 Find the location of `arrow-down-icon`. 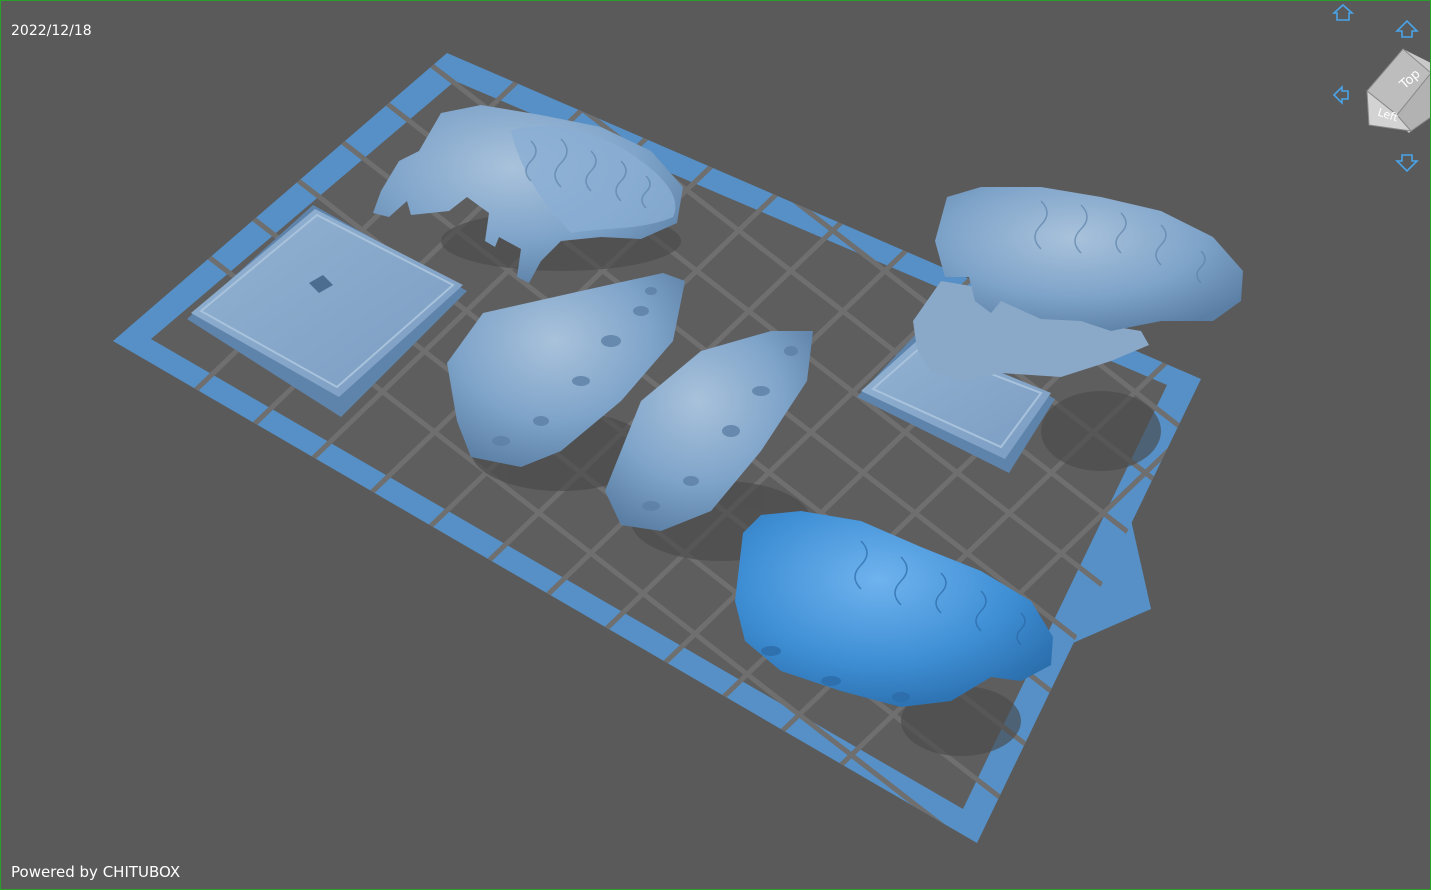

arrow-down-icon is located at coordinates (1407, 163).